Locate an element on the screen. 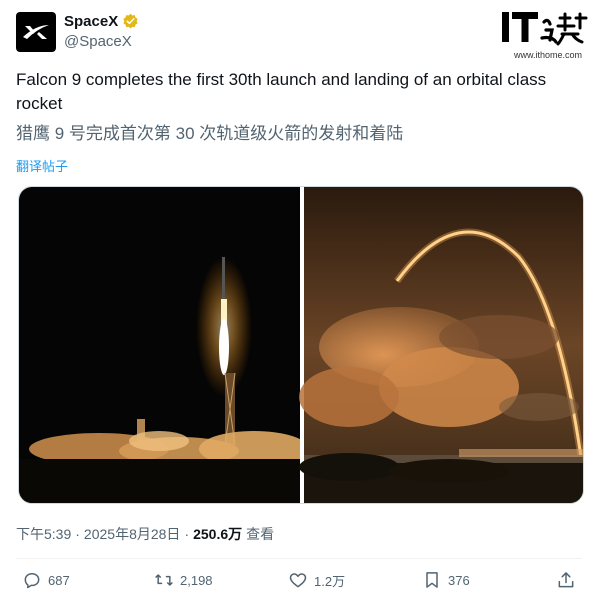  tweet-time: 下午5:39 is located at coordinates (43, 534).